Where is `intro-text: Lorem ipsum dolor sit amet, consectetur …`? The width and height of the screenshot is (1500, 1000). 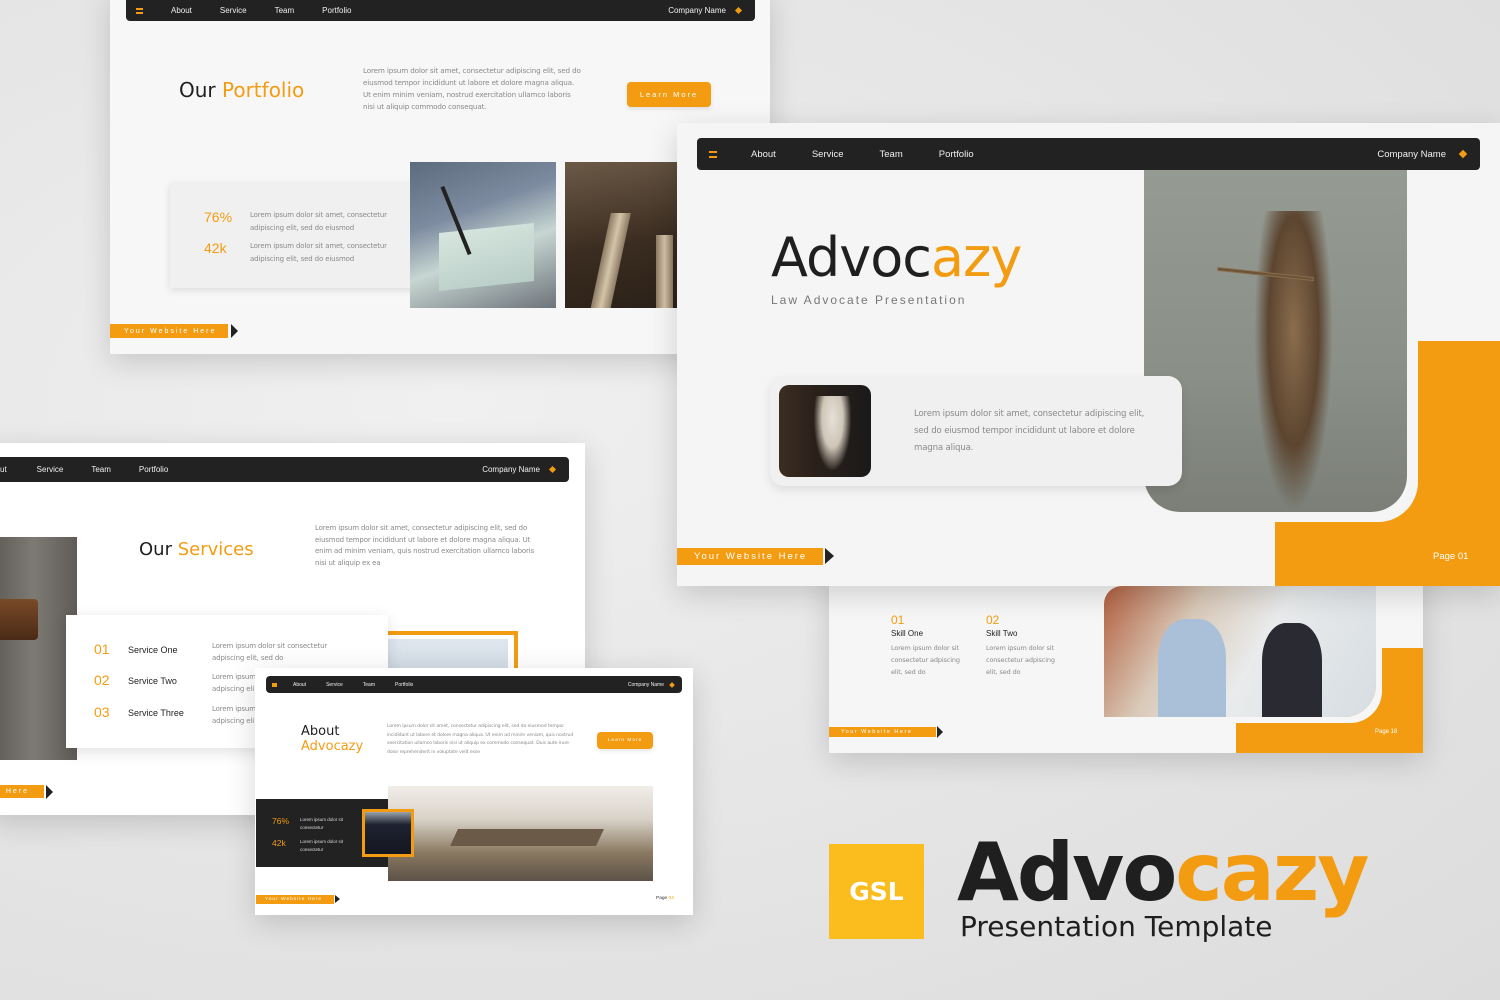
intro-text: Lorem ipsum dolor sit amet, consectetur … is located at coordinates (1029, 431).